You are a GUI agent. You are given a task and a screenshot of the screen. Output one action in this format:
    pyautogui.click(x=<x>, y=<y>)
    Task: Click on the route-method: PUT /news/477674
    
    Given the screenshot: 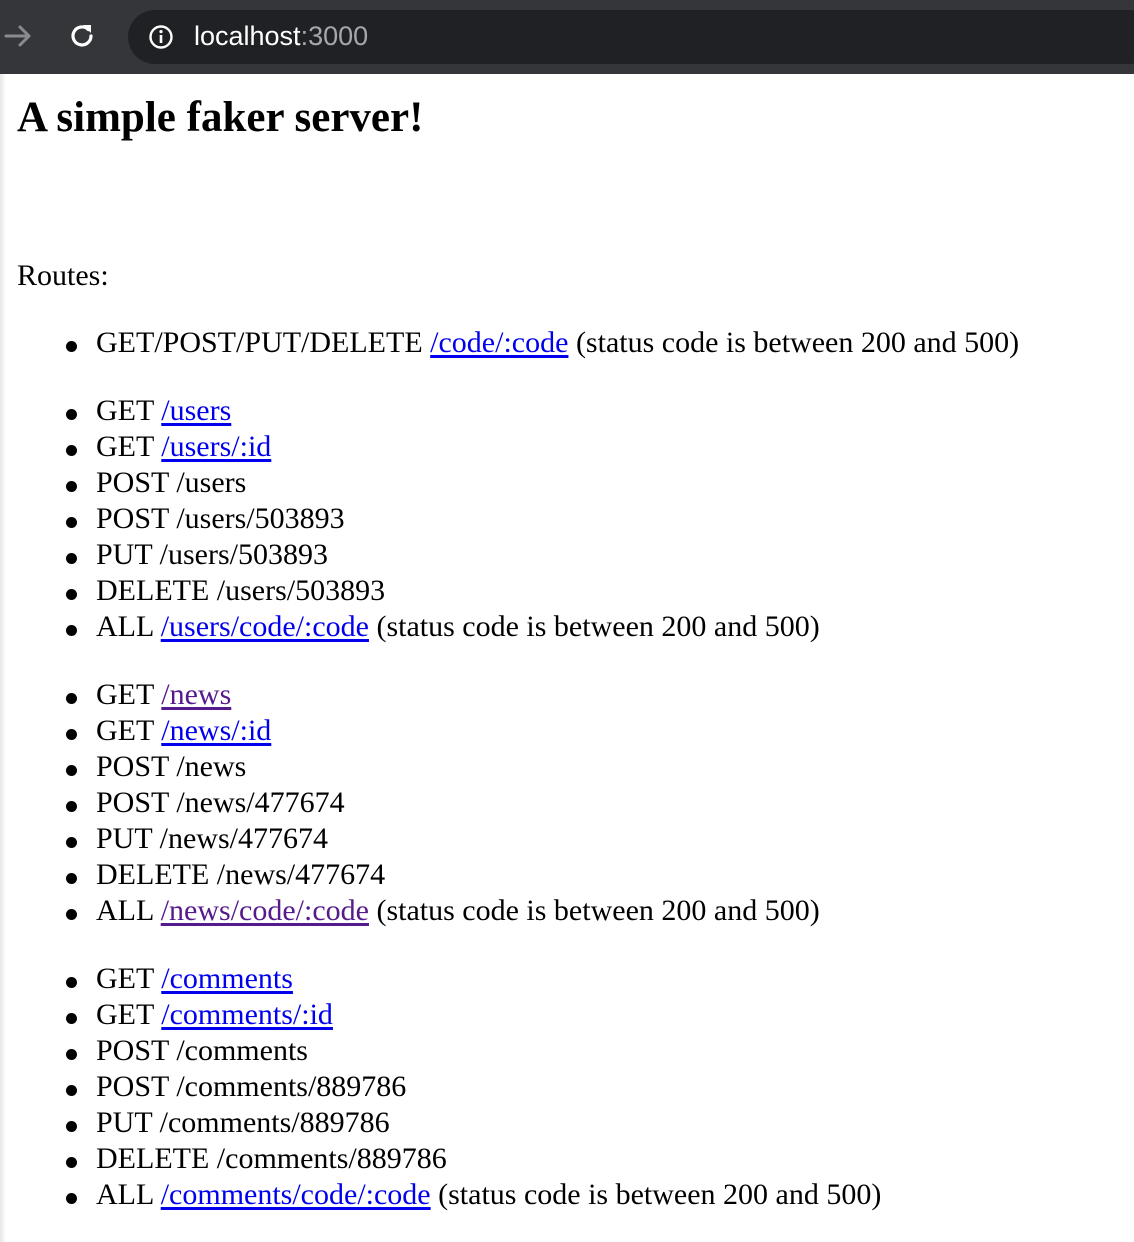 What is the action you would take?
    pyautogui.click(x=212, y=838)
    